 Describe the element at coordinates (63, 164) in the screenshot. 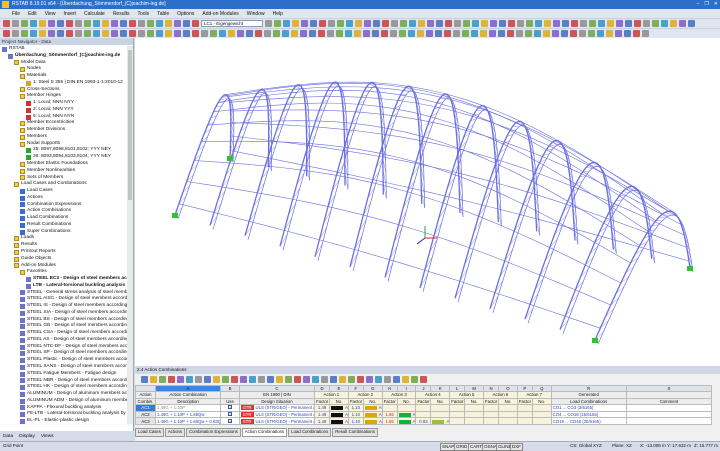

I see `tree-item: Member Elastic Foundations` at that location.